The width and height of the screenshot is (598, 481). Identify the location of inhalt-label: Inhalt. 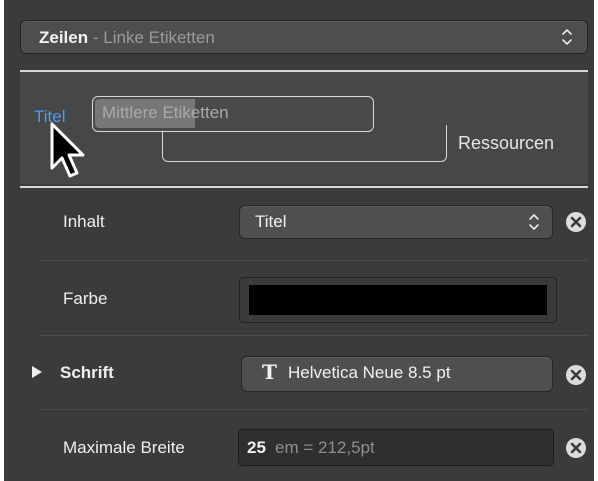
(84, 221).